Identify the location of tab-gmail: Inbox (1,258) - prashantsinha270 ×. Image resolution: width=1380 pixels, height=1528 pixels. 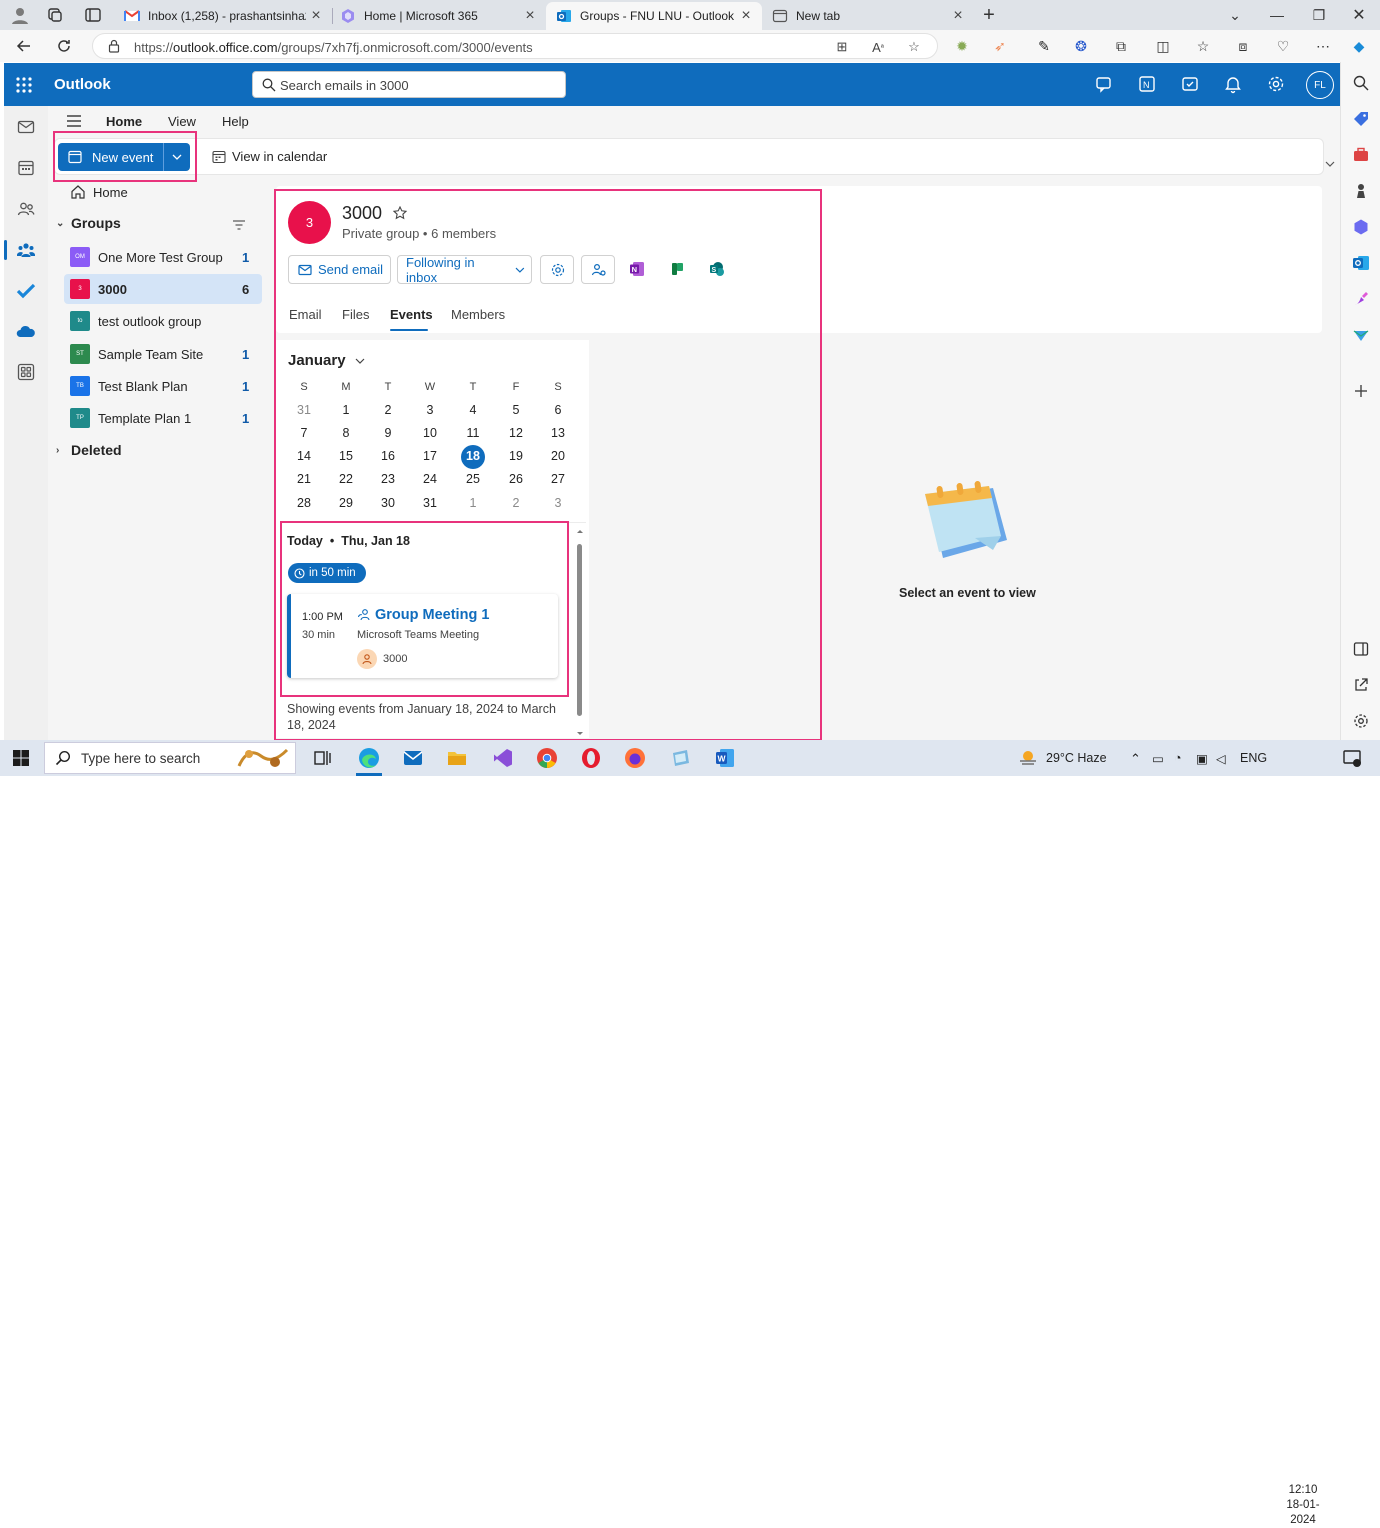
(223, 16).